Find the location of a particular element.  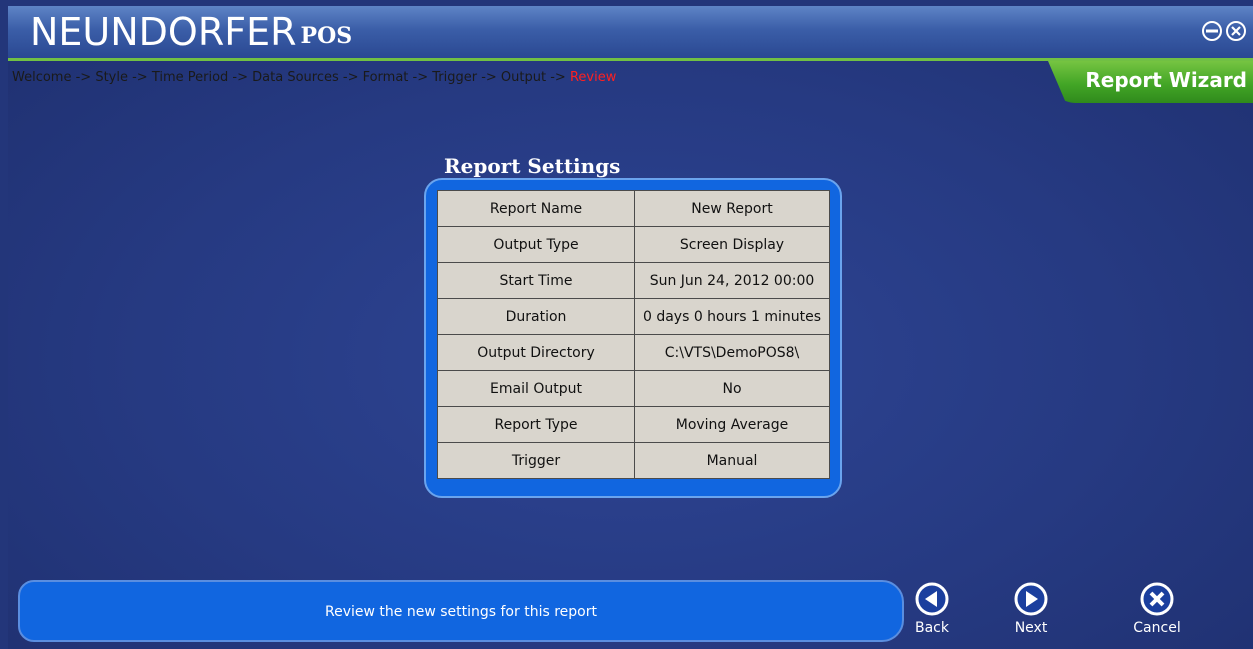

setting-key: Output Type is located at coordinates (536, 244).